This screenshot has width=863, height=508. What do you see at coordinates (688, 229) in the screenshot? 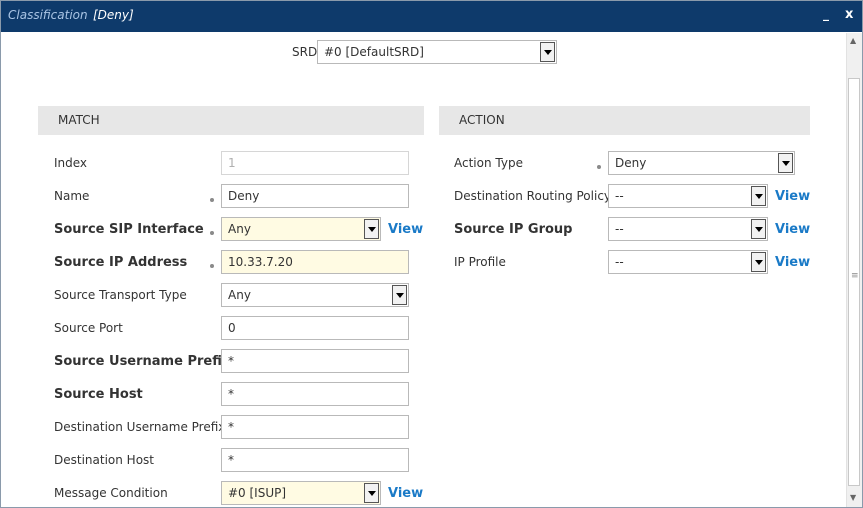
I see `source-ip-group-select: --` at bounding box center [688, 229].